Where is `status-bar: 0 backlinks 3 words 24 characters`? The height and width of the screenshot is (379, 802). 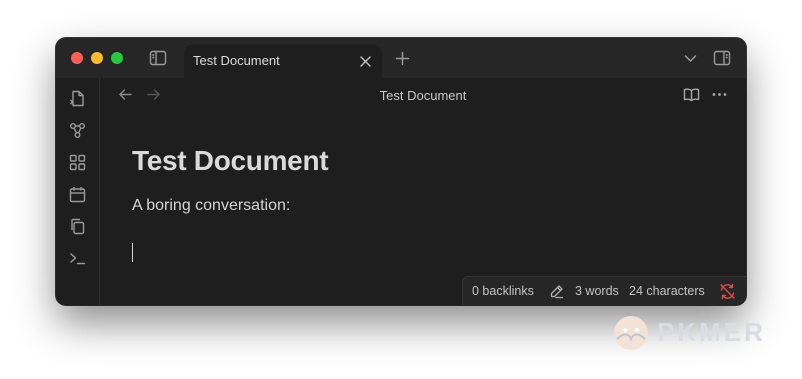
status-bar: 0 backlinks 3 words 24 characters is located at coordinates (604, 290).